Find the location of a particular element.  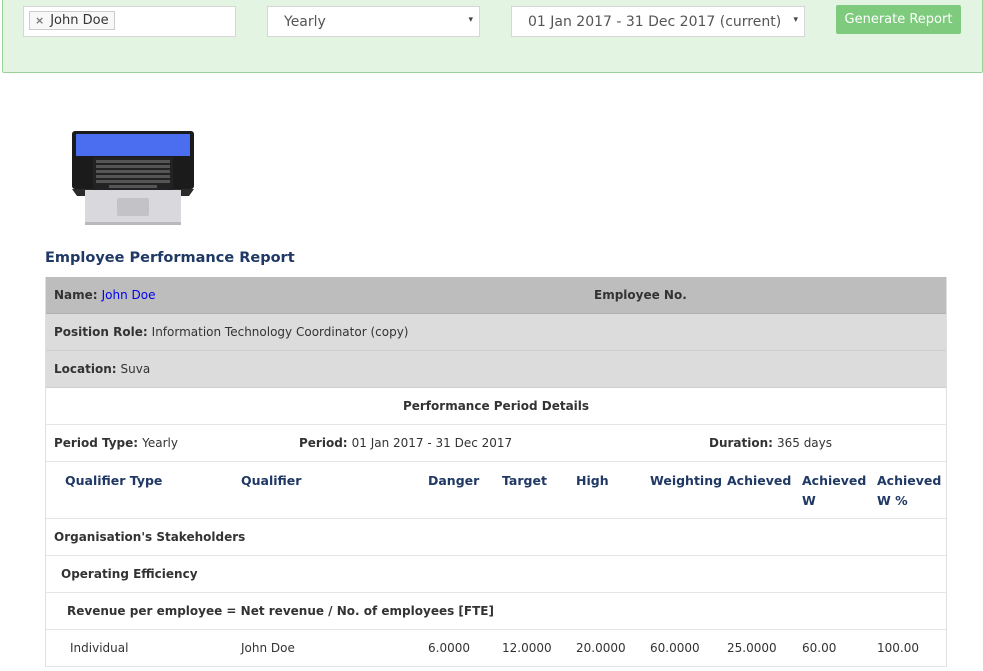

subgroup-row: Operating Efficiency is located at coordinates (496, 574).